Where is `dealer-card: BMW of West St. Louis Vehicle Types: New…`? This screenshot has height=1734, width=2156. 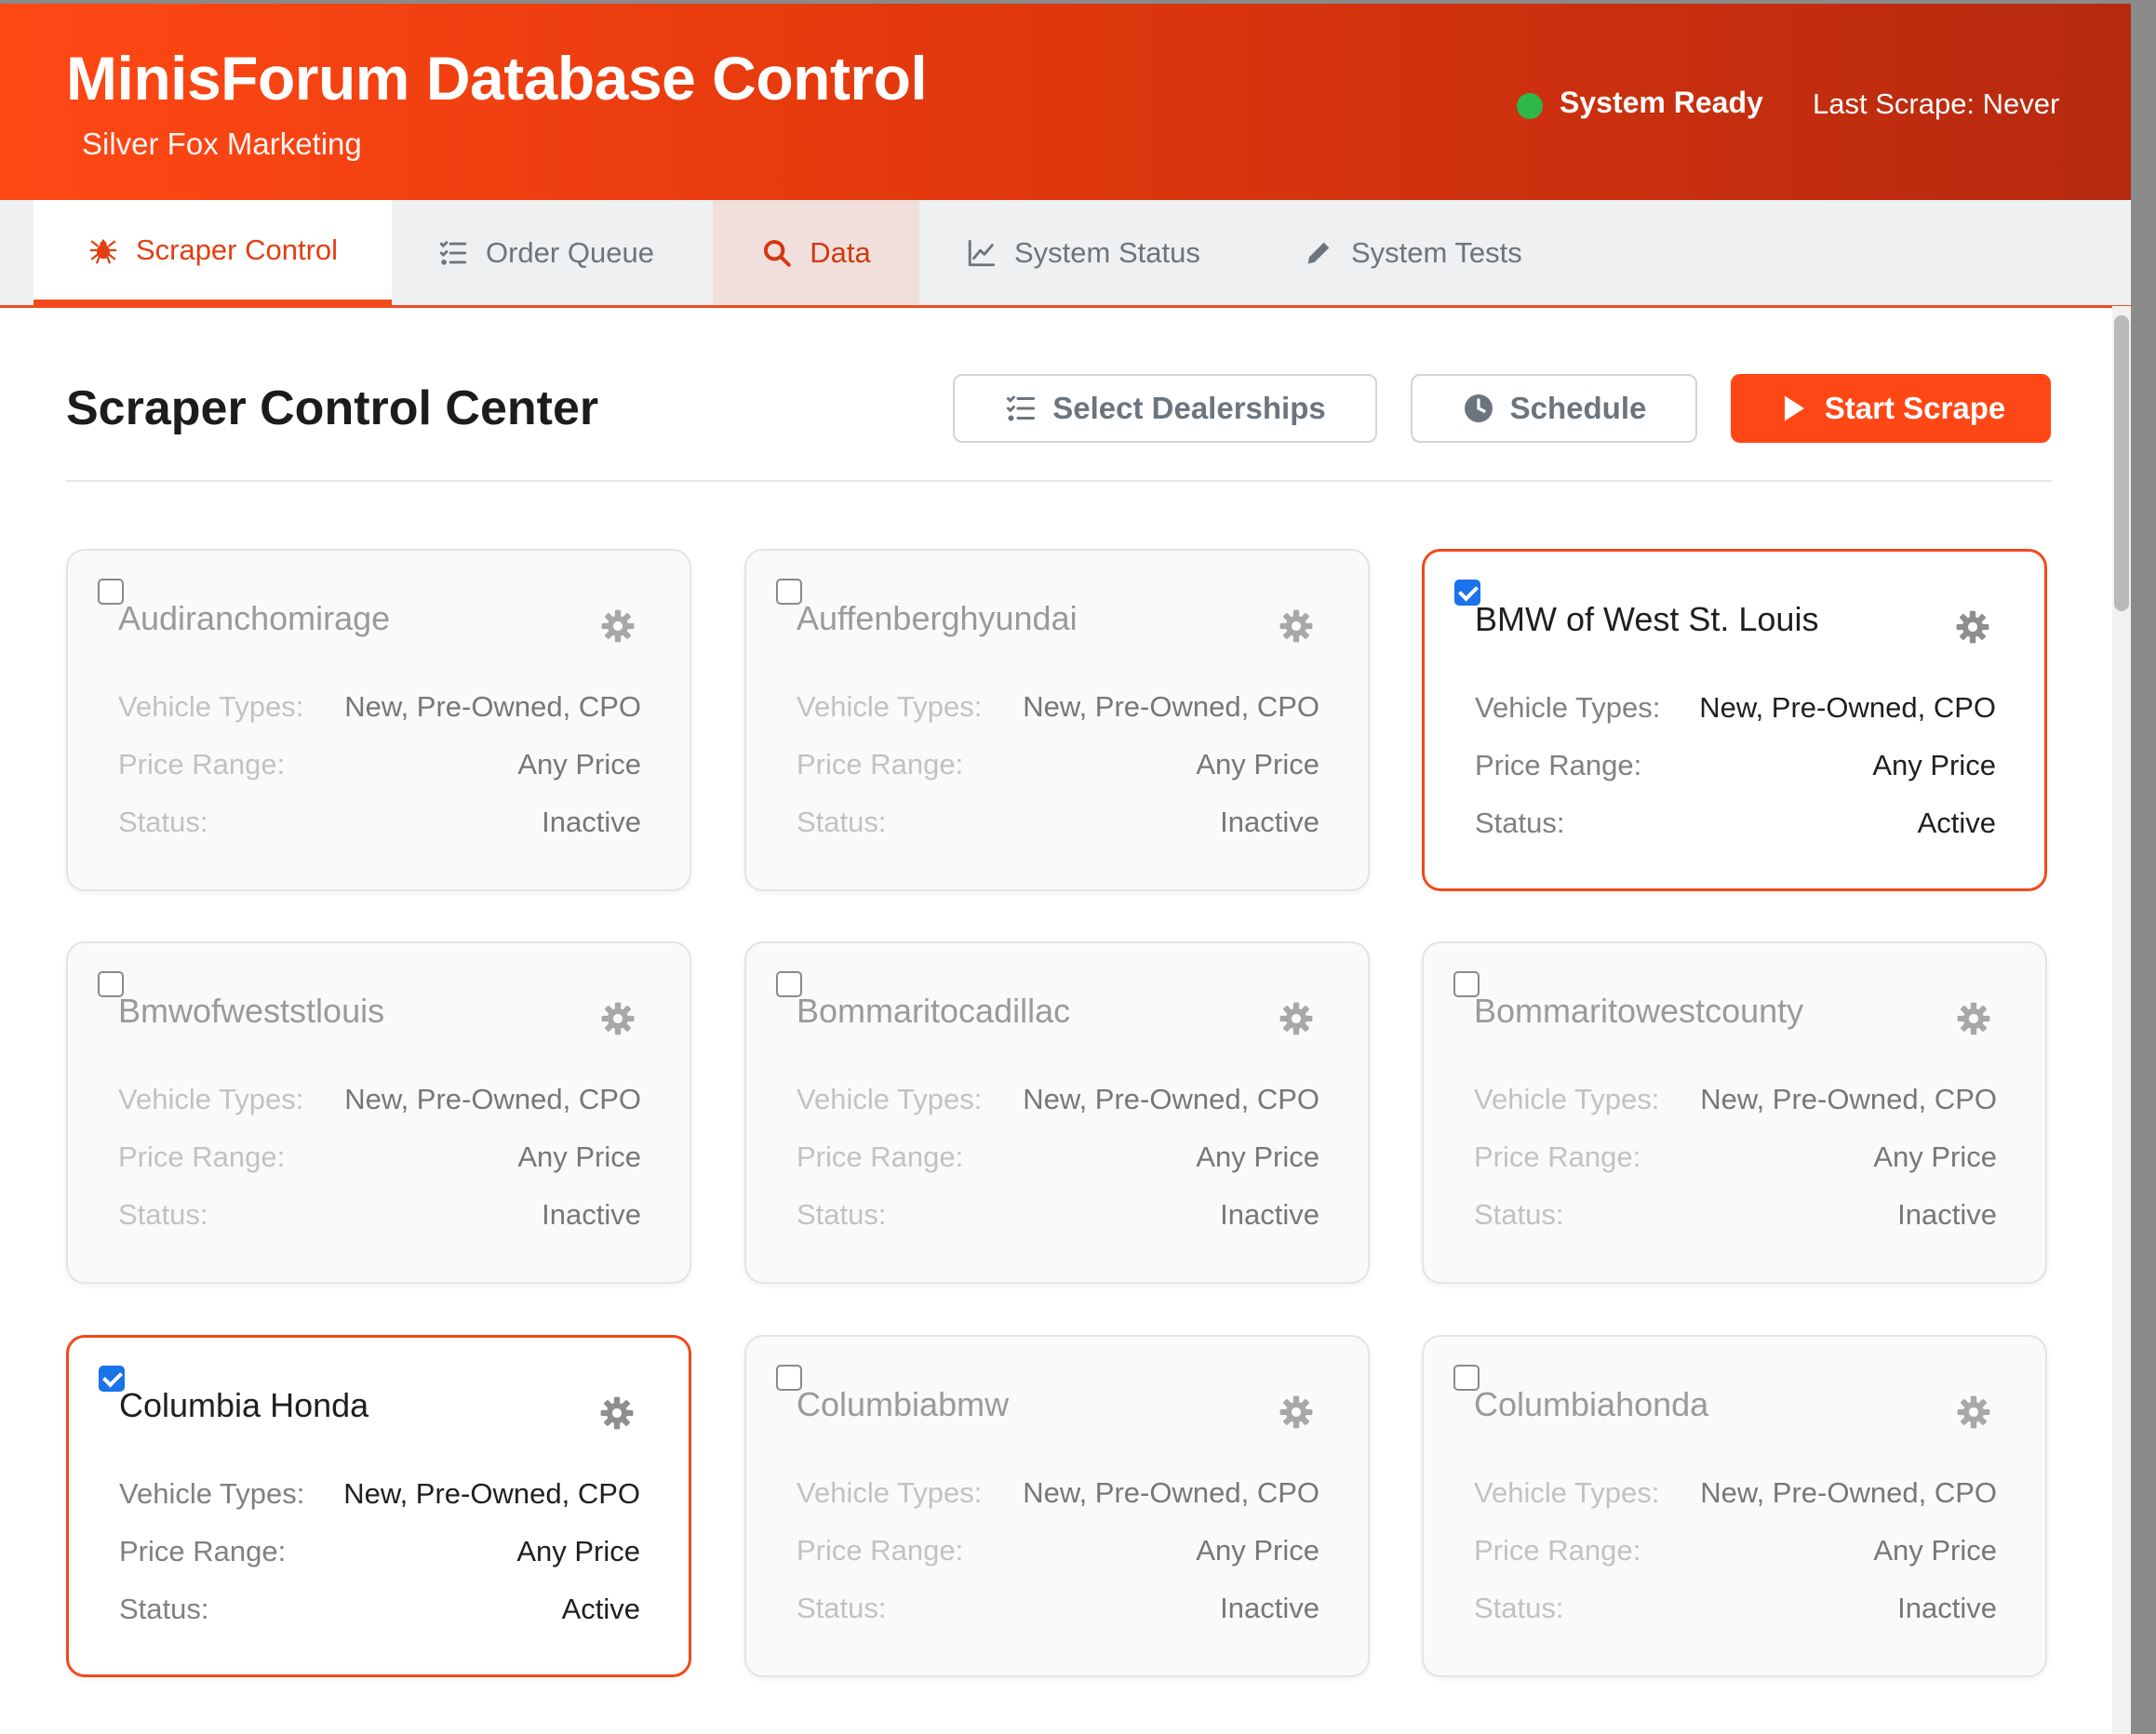 dealer-card: BMW of West St. Louis Vehicle Types: New… is located at coordinates (1734, 720).